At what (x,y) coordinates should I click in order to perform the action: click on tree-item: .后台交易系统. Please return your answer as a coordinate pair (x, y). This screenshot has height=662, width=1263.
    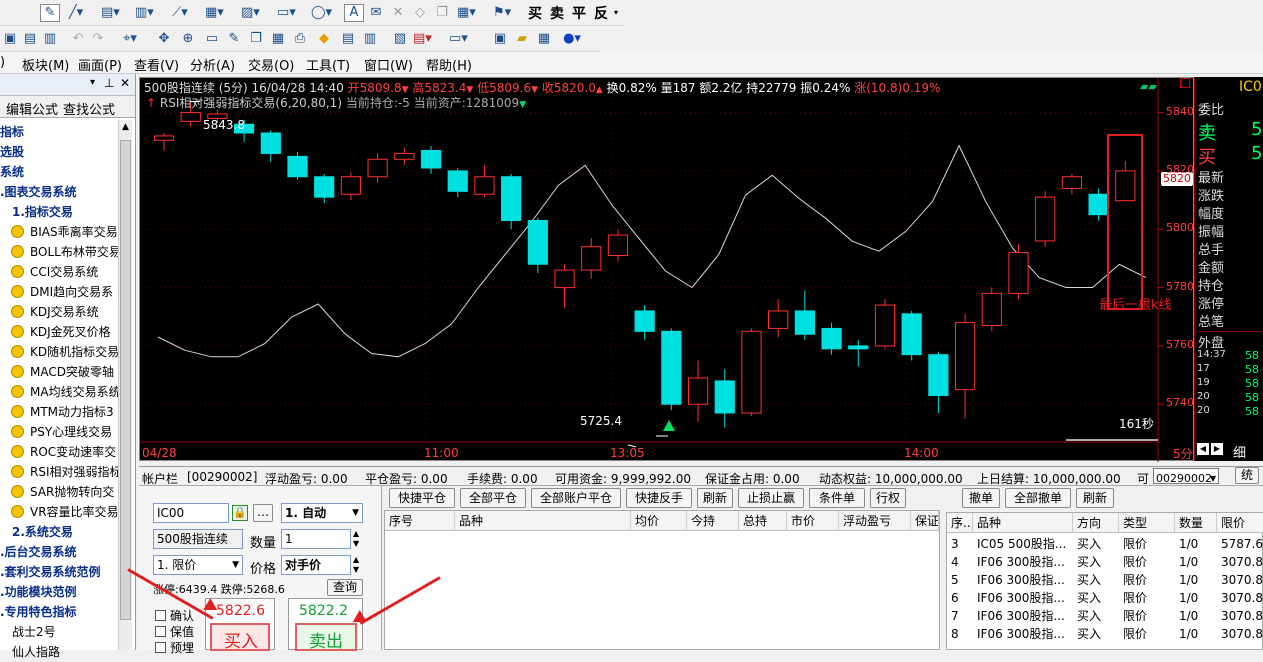
    Looking at the image, I should click on (59, 552).